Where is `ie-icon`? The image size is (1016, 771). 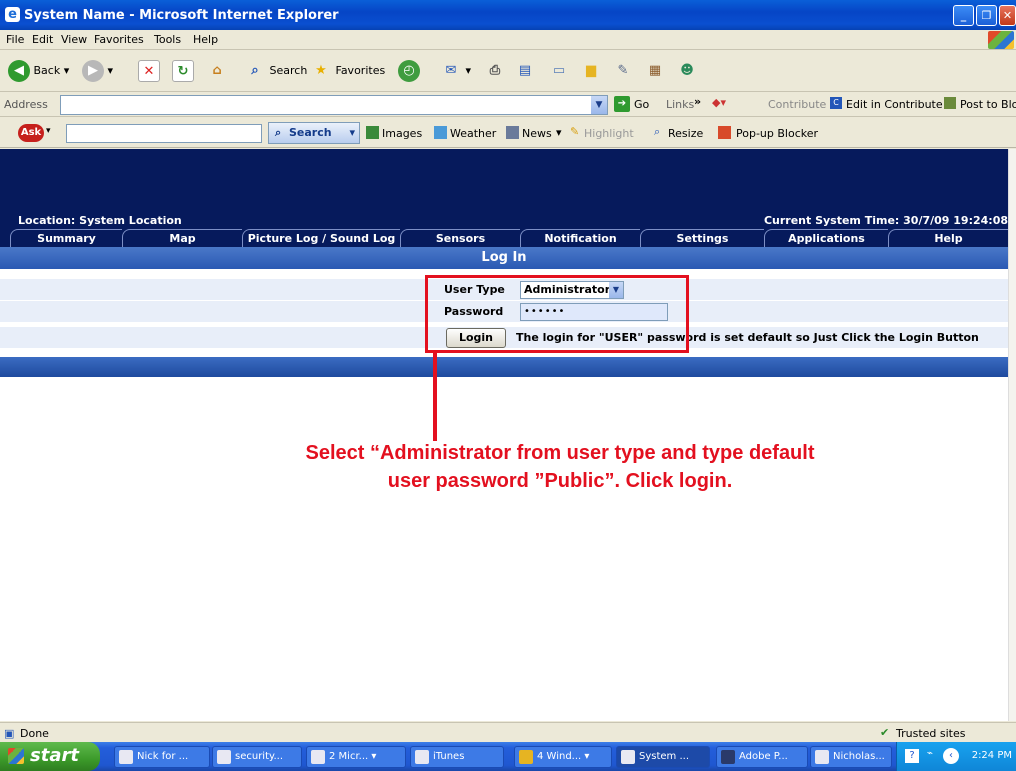
ie-icon is located at coordinates (628, 757).